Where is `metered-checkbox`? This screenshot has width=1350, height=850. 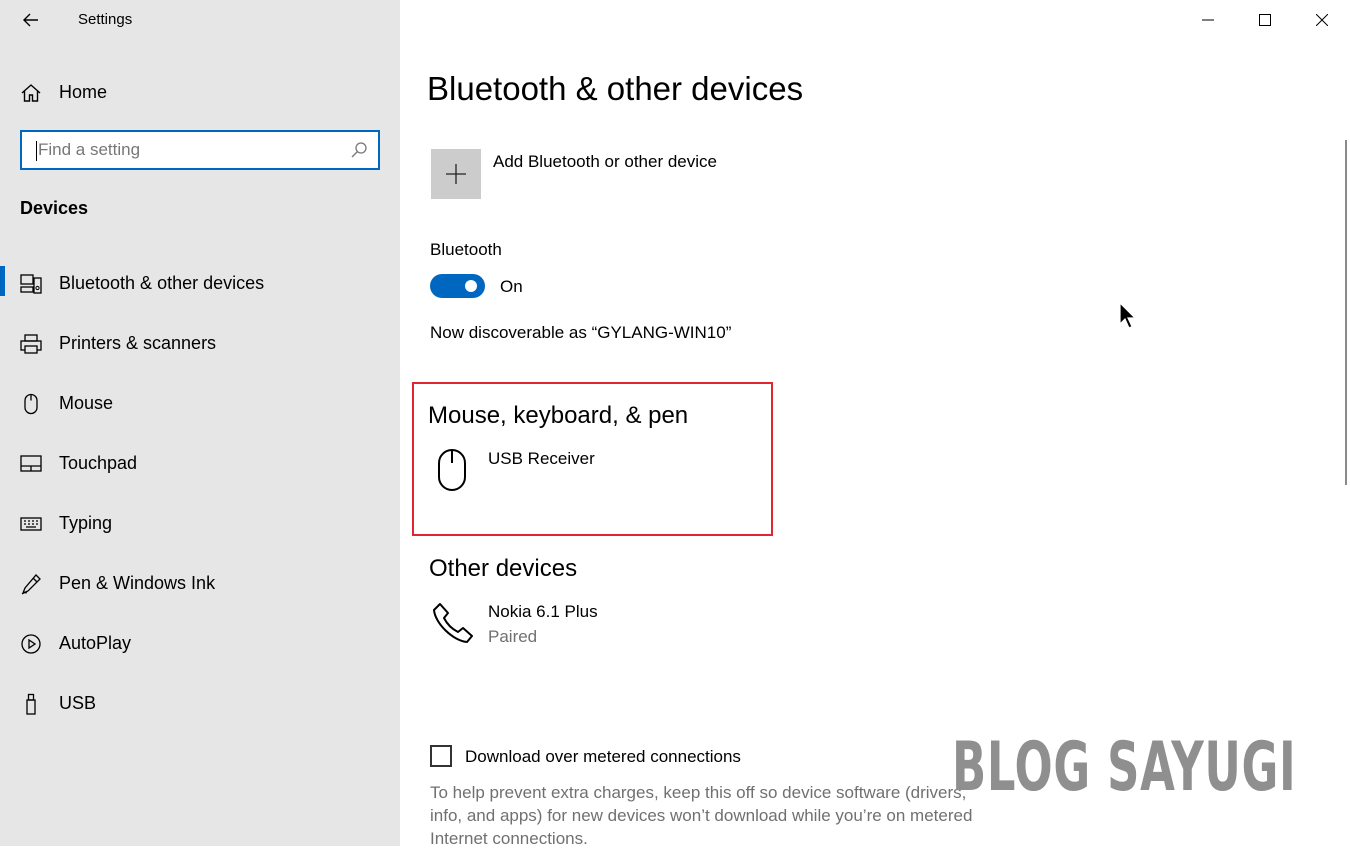 metered-checkbox is located at coordinates (441, 756).